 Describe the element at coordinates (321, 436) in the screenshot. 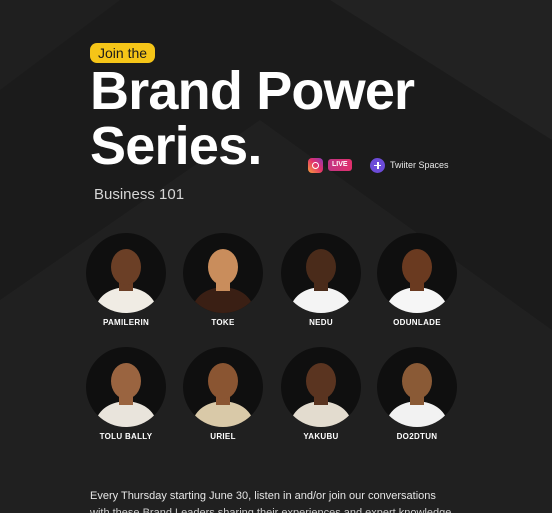

I see `host-name: YAKUBU` at that location.